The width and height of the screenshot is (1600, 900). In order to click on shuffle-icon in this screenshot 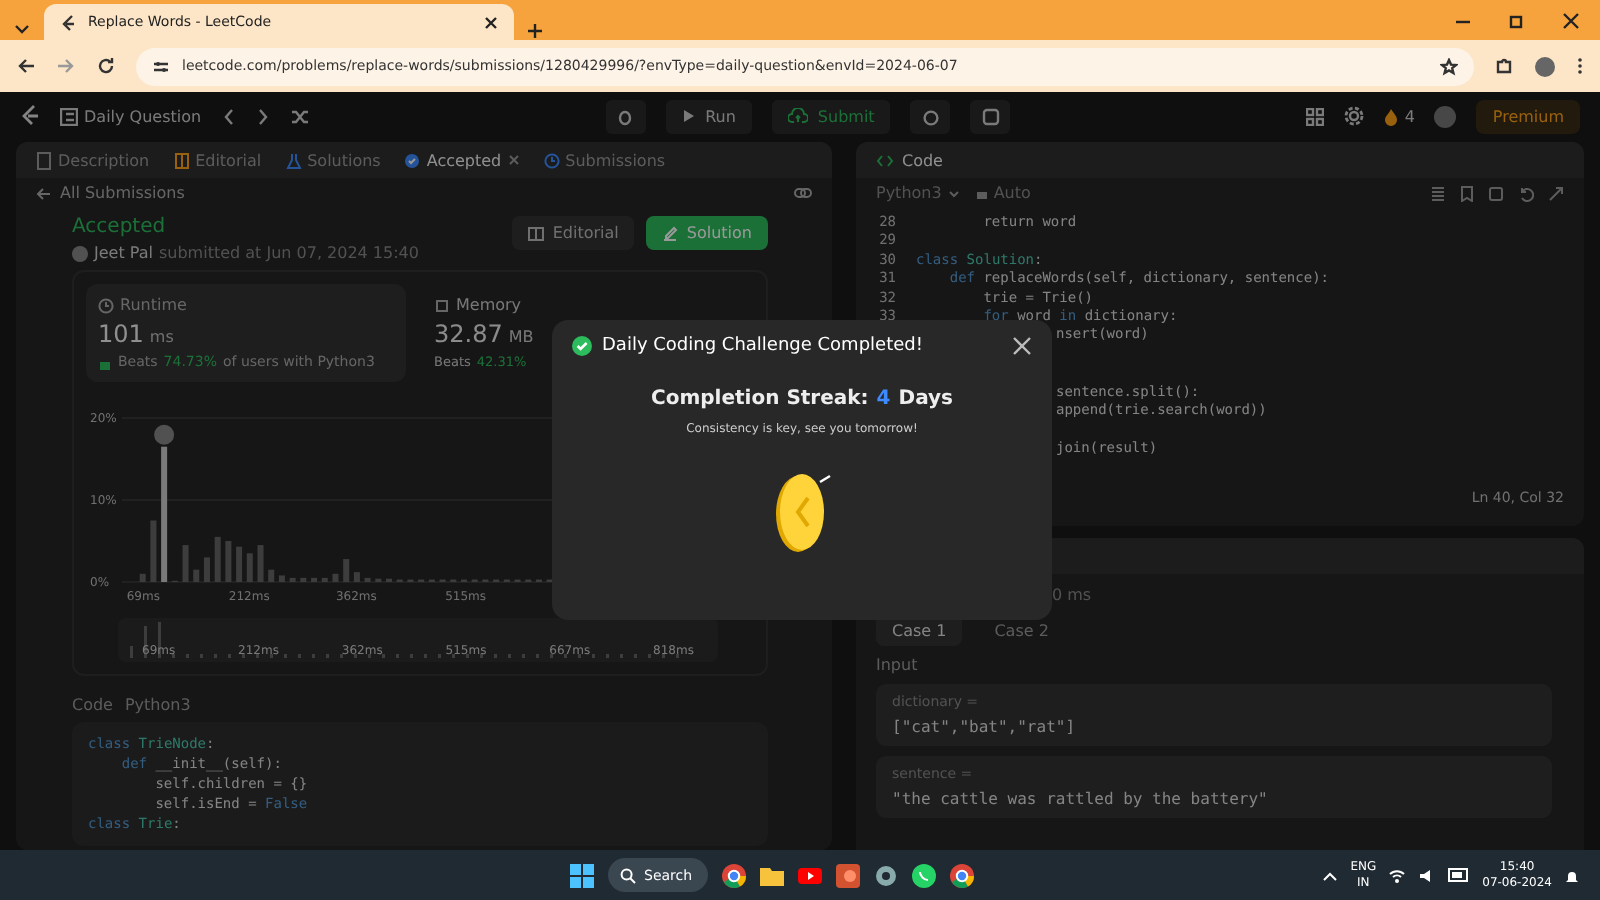, I will do `click(299, 116)`.